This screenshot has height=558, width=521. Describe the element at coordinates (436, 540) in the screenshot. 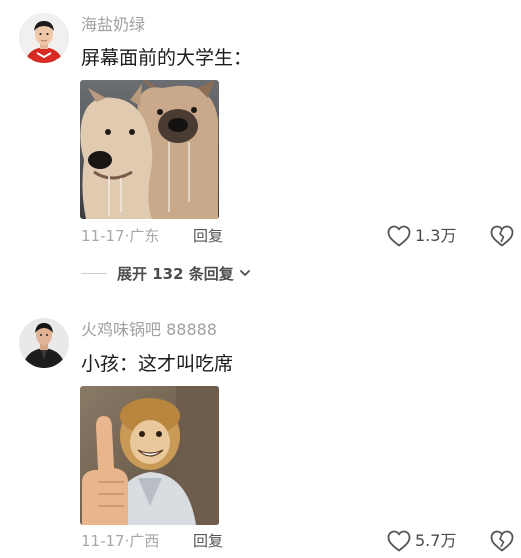

I see `like-count: 5.7万` at that location.